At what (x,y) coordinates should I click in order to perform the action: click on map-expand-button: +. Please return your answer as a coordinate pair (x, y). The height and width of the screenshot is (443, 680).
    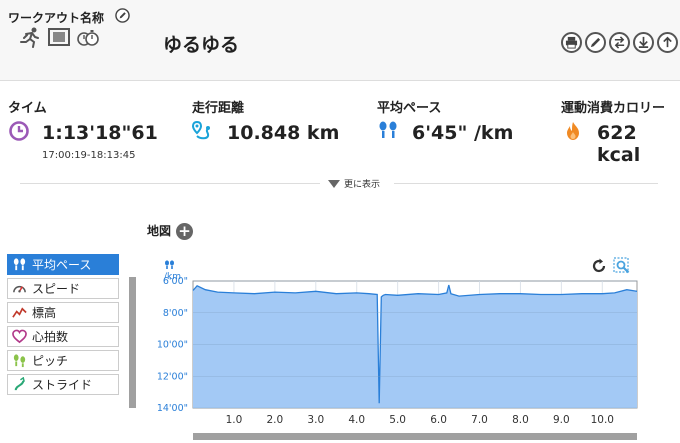
    Looking at the image, I should click on (184, 231).